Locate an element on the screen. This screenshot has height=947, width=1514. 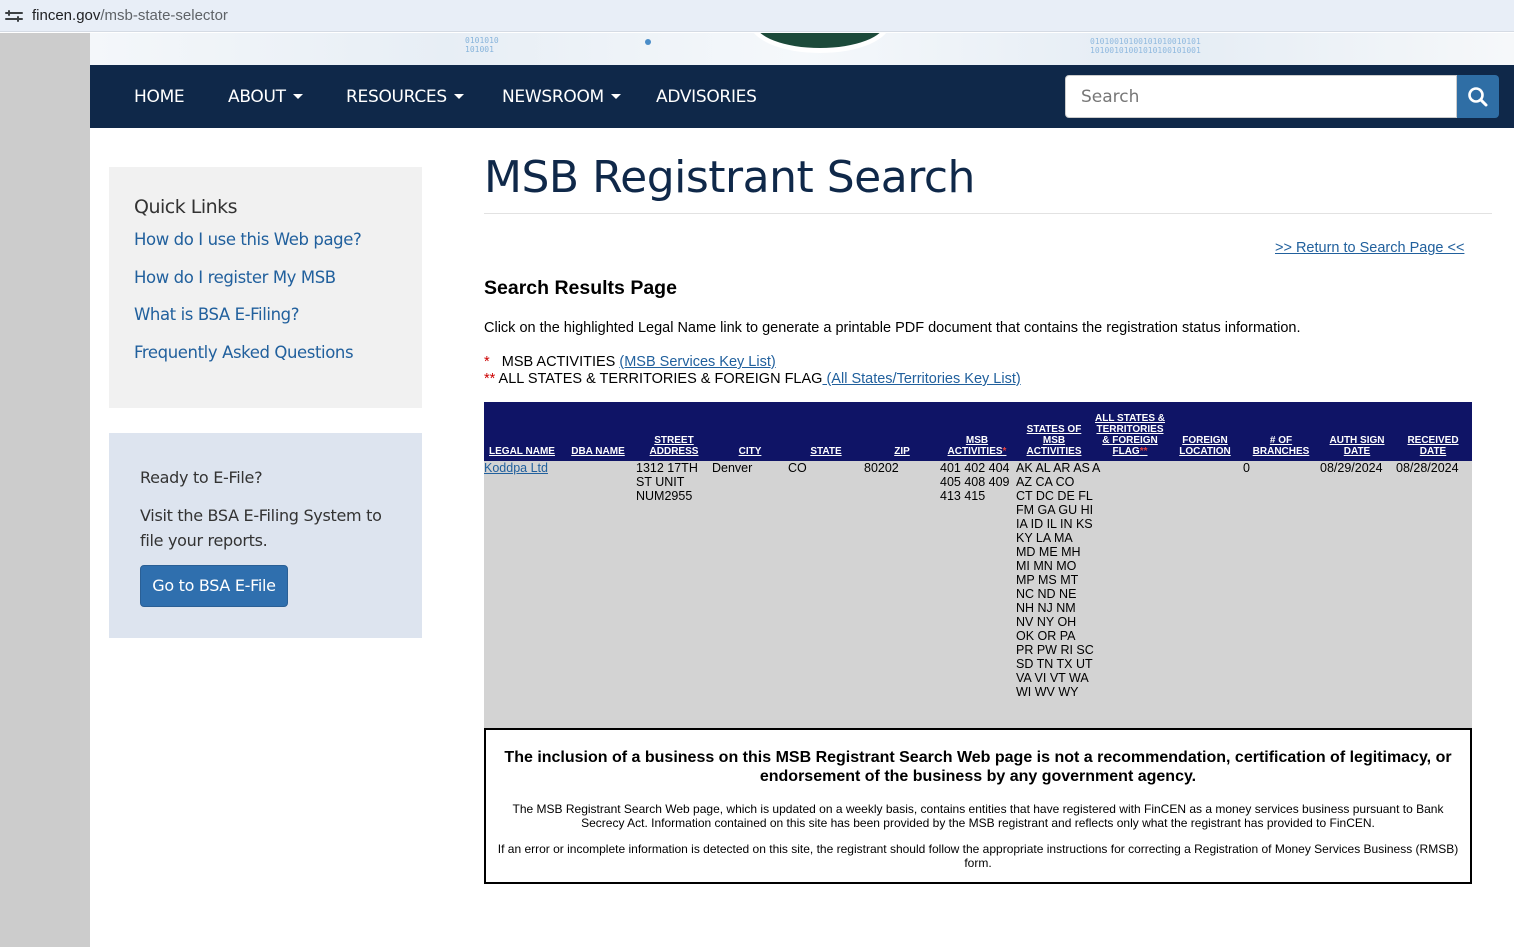
site-settings-icon is located at coordinates (14, 16).